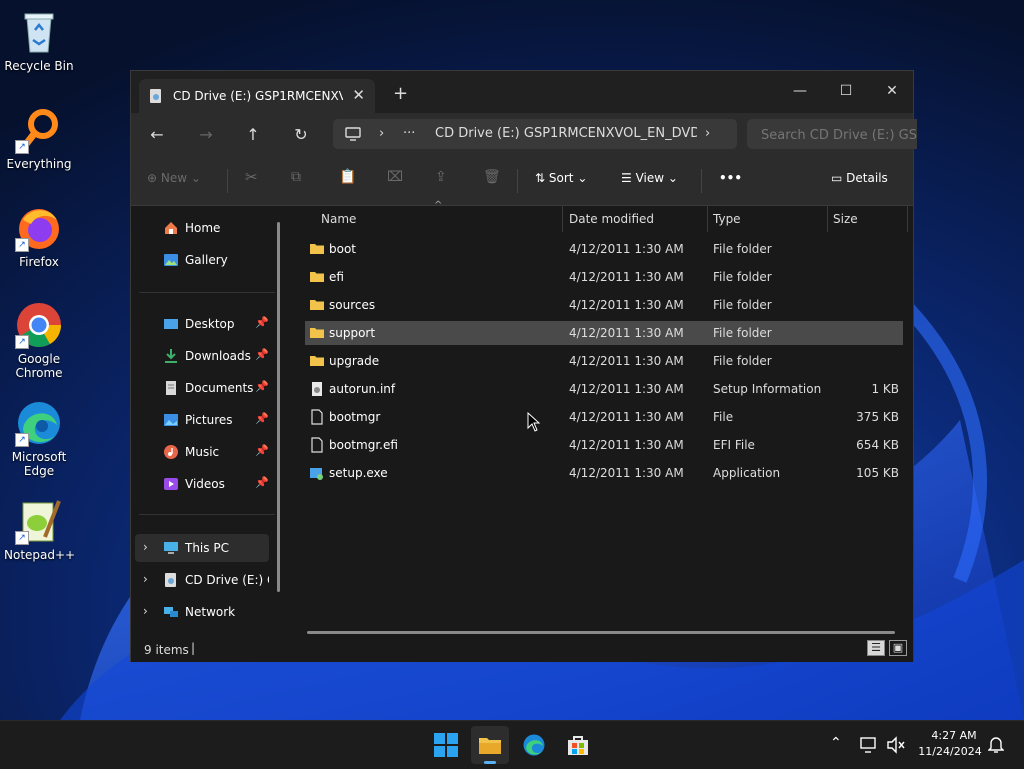  I want to click on desktop-icon-notepadpp: ↗ Notepad++, so click(39, 529).